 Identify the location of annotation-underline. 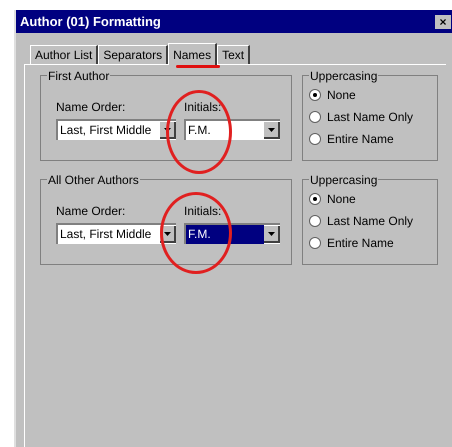
(198, 66).